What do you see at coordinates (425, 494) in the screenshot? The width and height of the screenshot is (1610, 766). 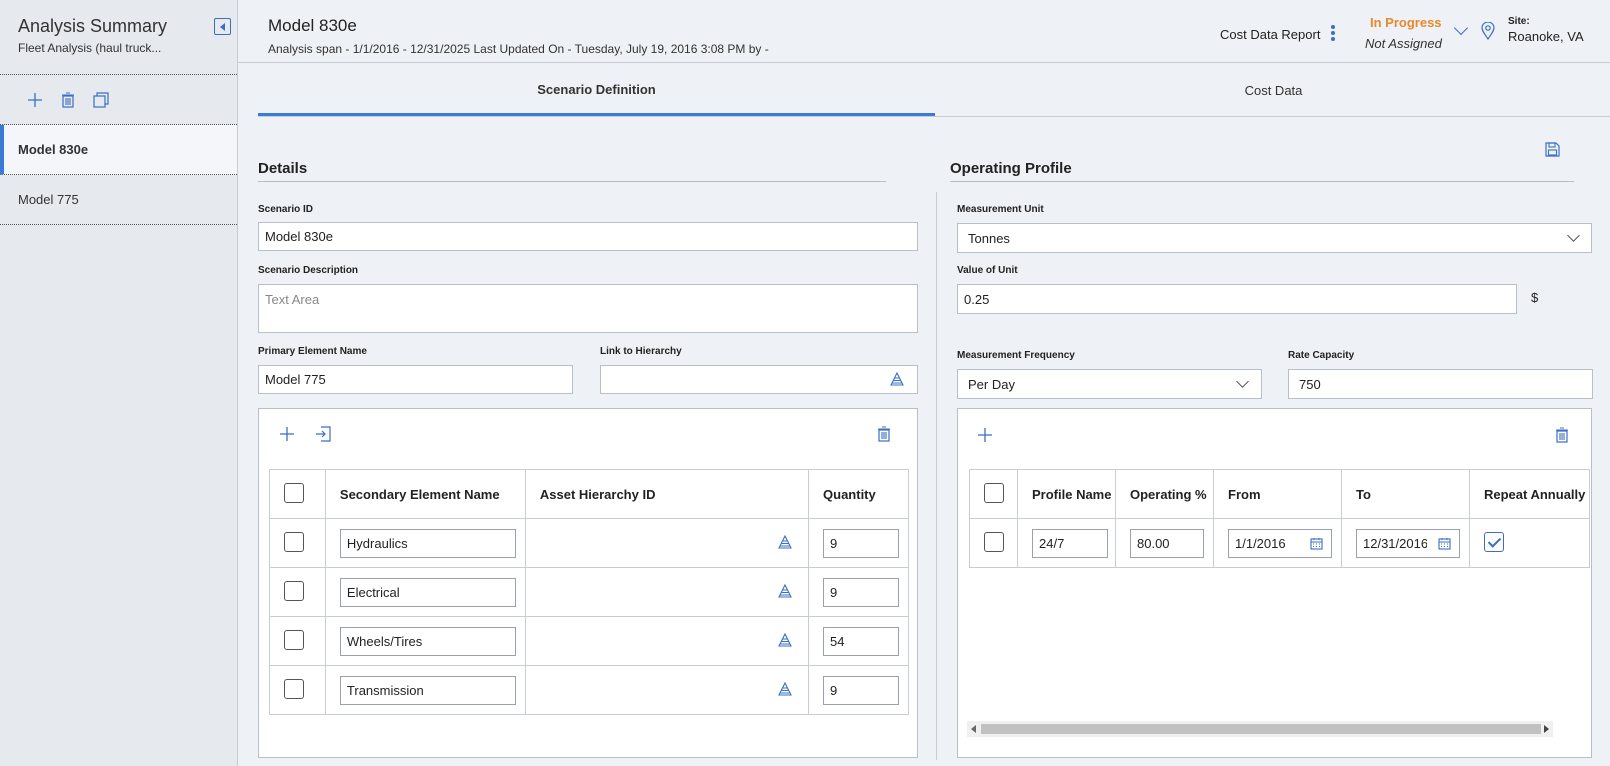 I see `column-header: Secondary Element Name` at bounding box center [425, 494].